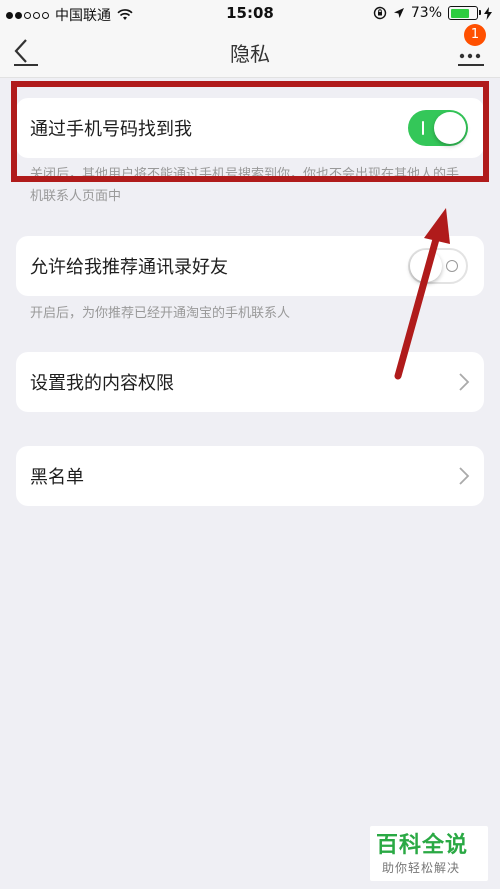 The height and width of the screenshot is (889, 500). What do you see at coordinates (245, 185) in the screenshot?
I see `find-by-phone-hint: 关闭后，其他用户将不能通过手机号搜索到你，你也不会出现在其他人的手机联系人页面中` at bounding box center [245, 185].